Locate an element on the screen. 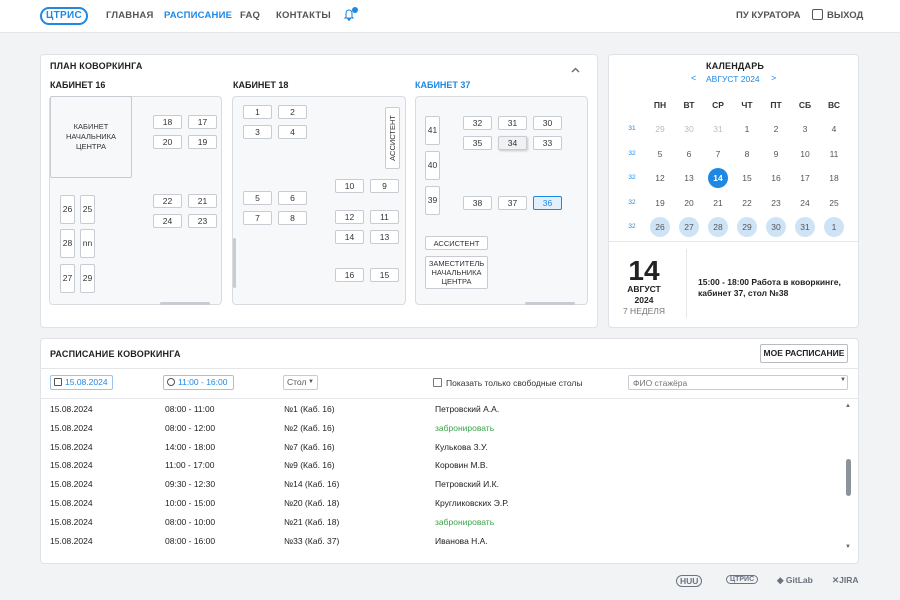  desk-16: 16 is located at coordinates (349, 275).